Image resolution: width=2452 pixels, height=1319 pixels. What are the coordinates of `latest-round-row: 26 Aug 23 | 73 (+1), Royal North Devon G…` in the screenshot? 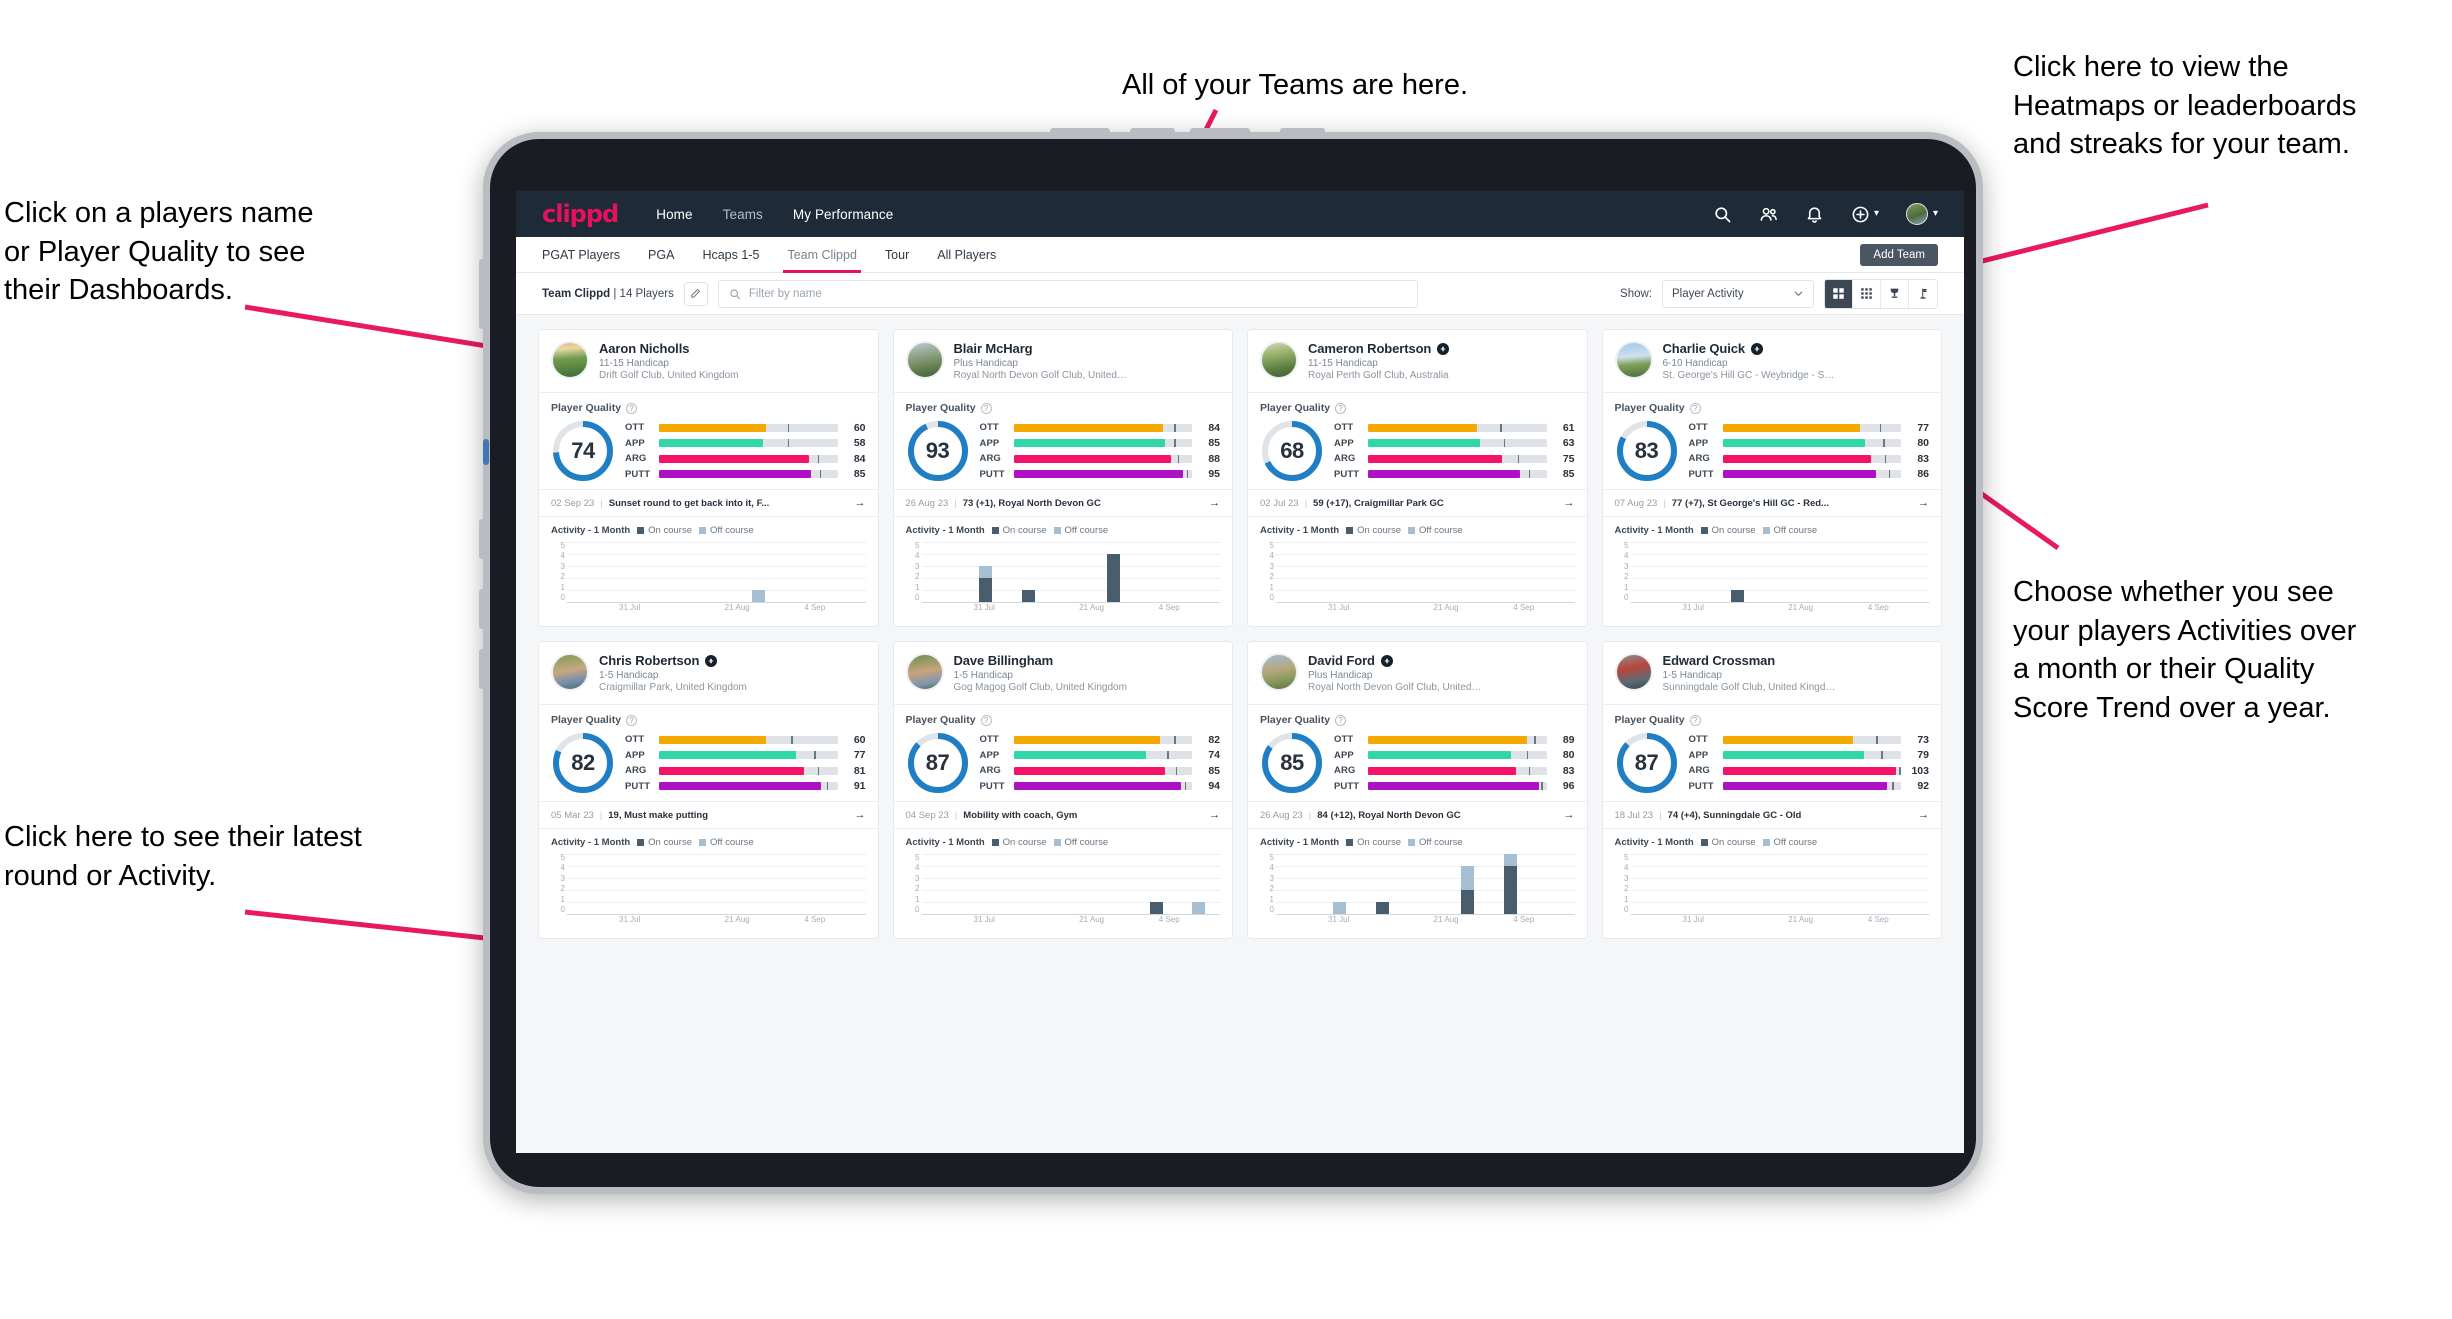 It's located at (1062, 503).